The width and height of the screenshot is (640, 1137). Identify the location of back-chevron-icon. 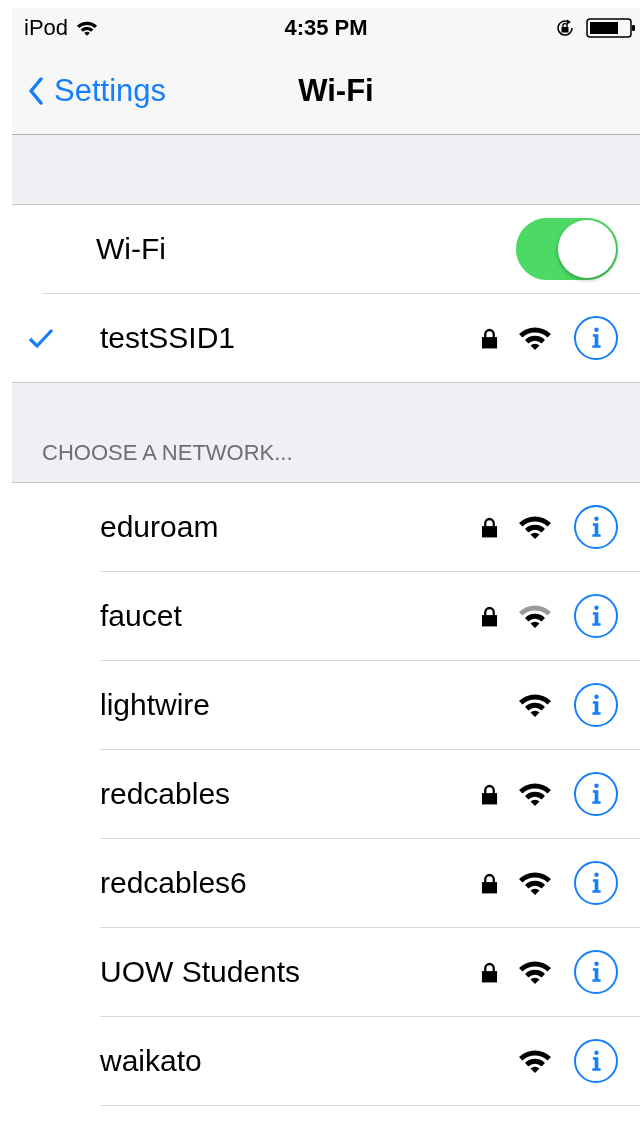
(36, 91).